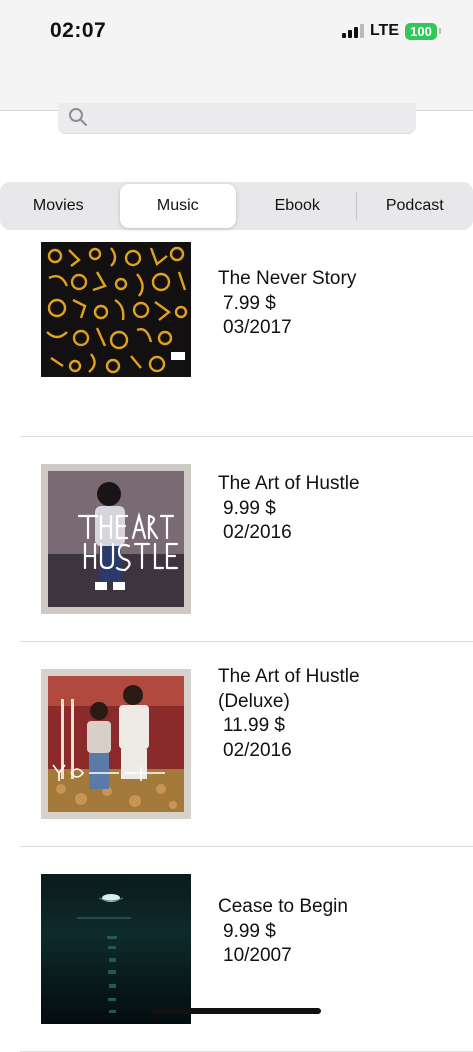 This screenshot has width=473, height=1052. I want to click on album-title: Cease to Begin, so click(283, 907).